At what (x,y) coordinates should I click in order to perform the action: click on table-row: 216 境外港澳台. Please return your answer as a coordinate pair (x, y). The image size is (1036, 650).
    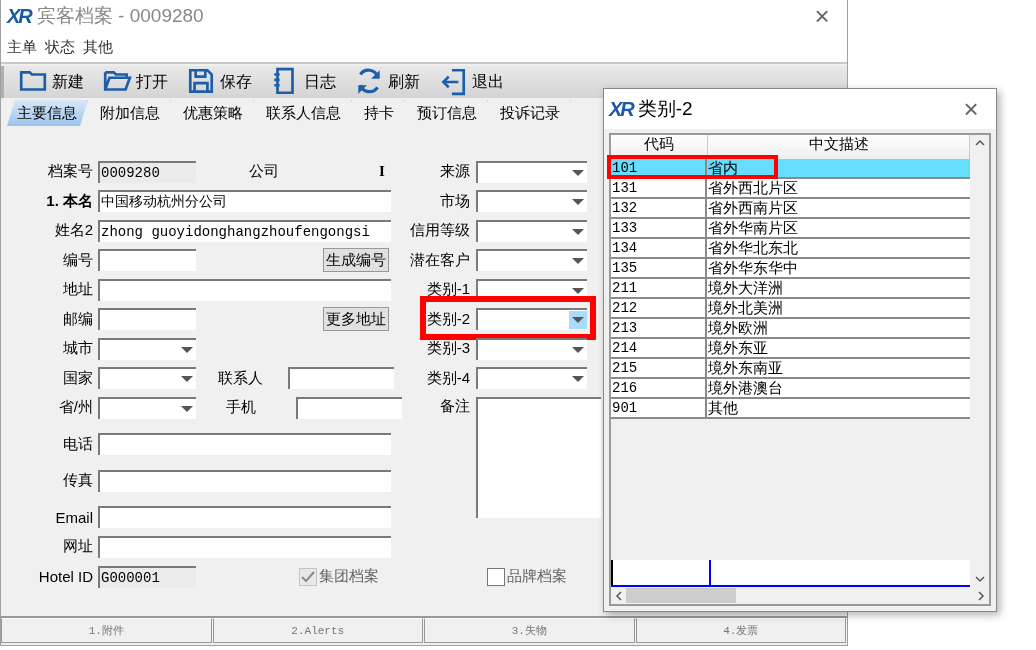
    Looking at the image, I should click on (791, 389).